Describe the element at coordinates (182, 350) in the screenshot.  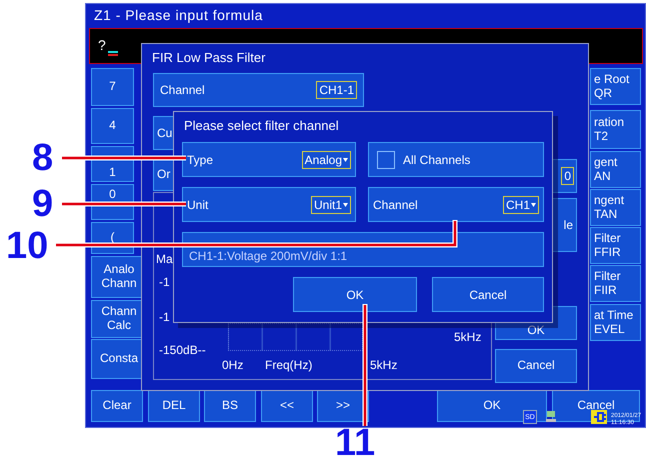
I see `graph-label: -150dB--` at that location.